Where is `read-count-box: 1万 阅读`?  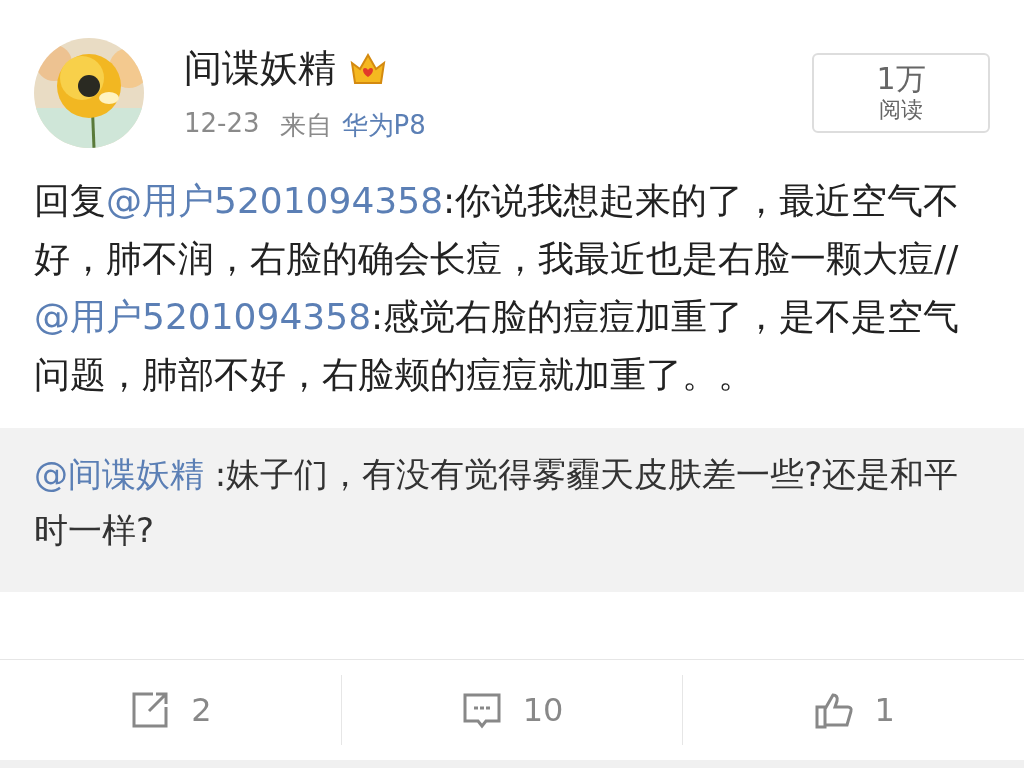
read-count-box: 1万 阅读 is located at coordinates (901, 93).